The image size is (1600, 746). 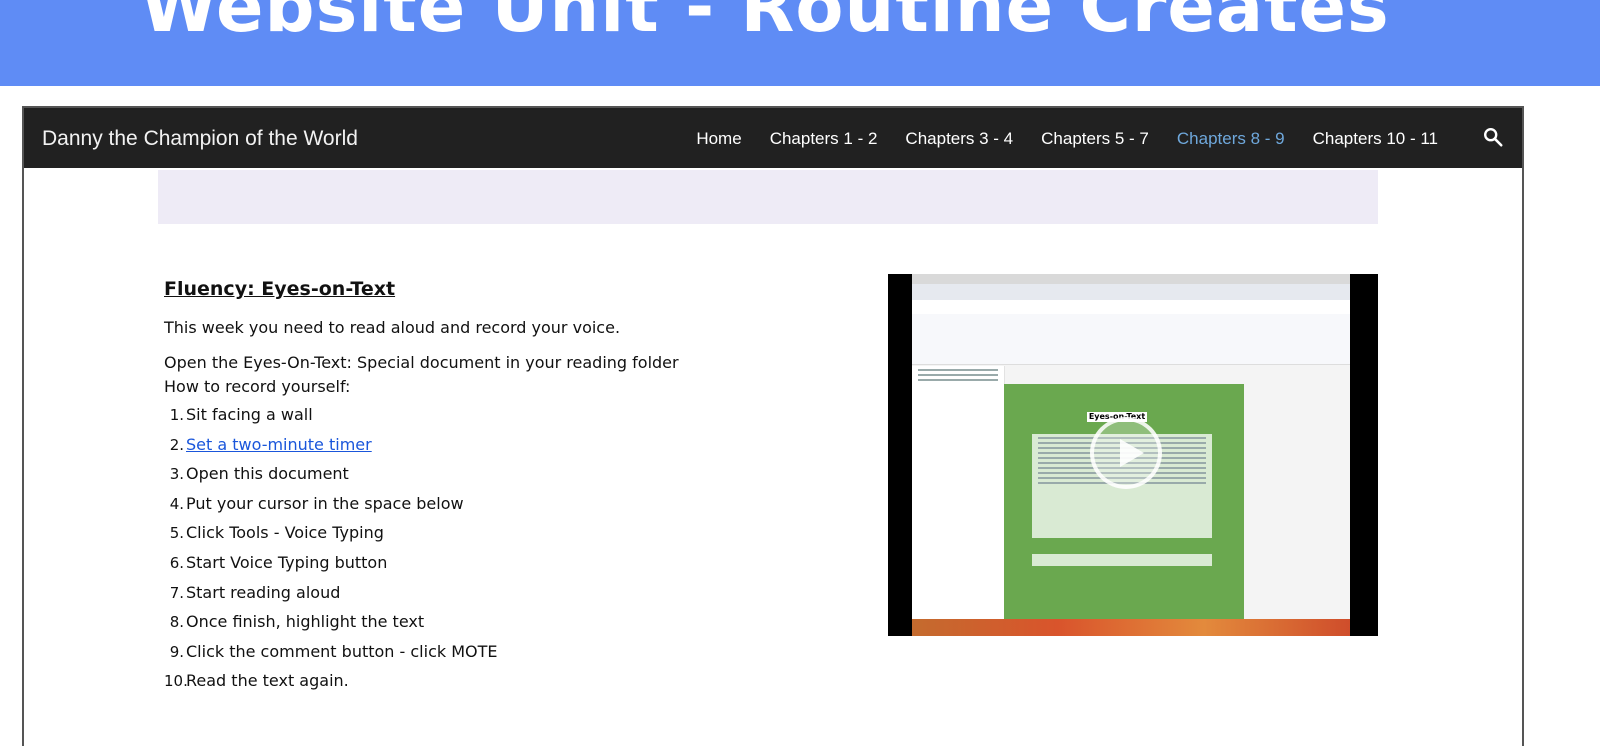 I want to click on list-item: 10. Read the text again., so click(x=256, y=681).